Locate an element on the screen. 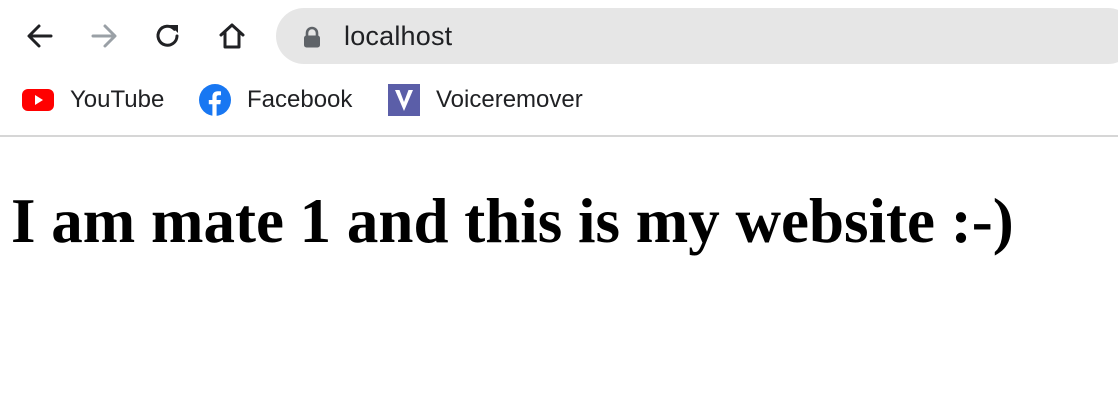 The height and width of the screenshot is (420, 1118). arrow-right-icon is located at coordinates (104, 36).